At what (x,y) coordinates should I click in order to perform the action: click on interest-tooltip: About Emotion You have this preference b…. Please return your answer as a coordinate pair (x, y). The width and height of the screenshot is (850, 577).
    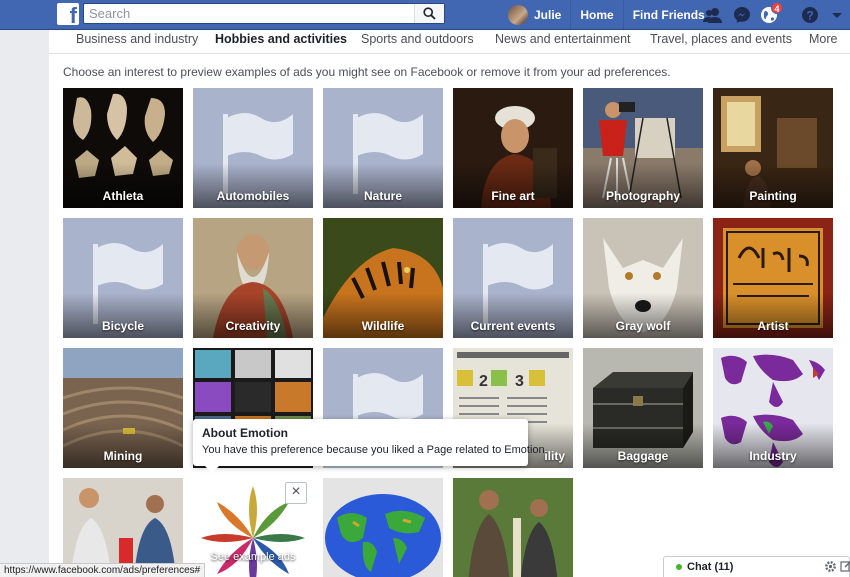
    Looking at the image, I should click on (370, 446).